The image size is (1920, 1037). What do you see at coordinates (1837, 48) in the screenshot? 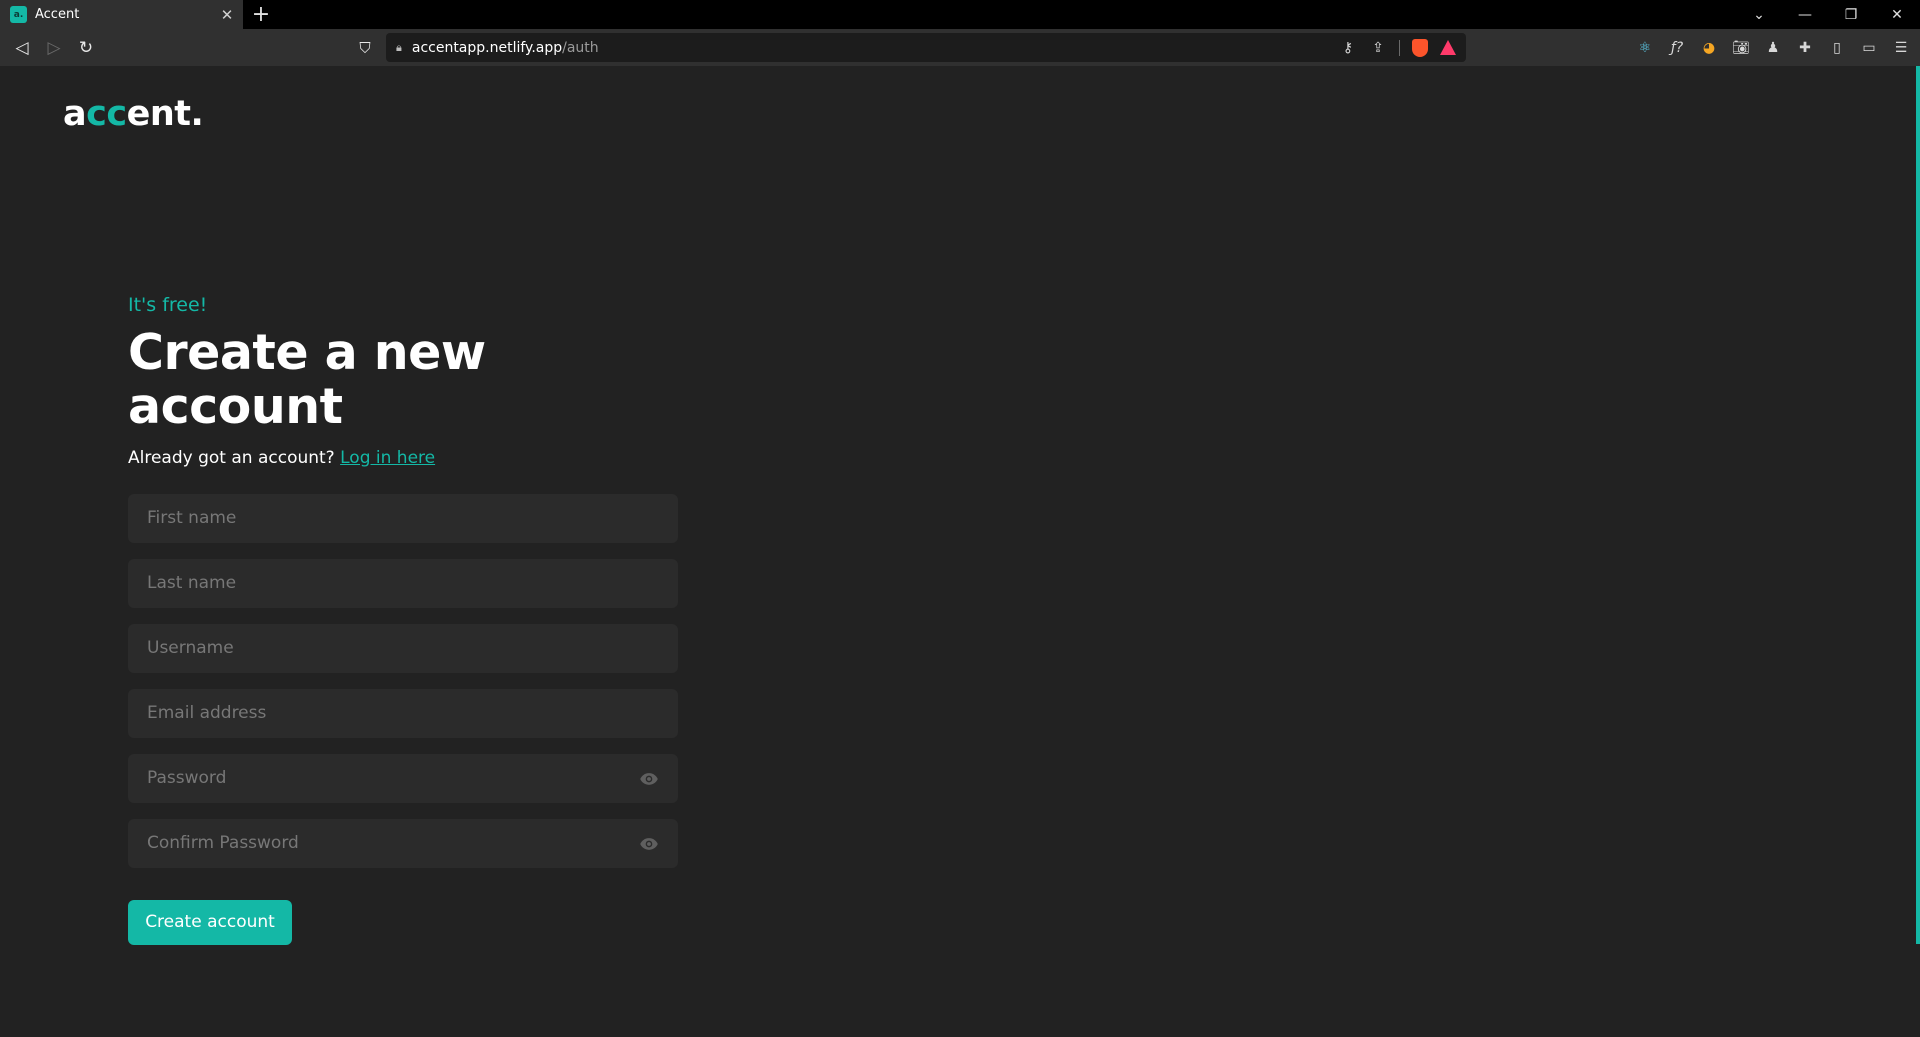
I see `sidebar-icon: ▯` at bounding box center [1837, 48].